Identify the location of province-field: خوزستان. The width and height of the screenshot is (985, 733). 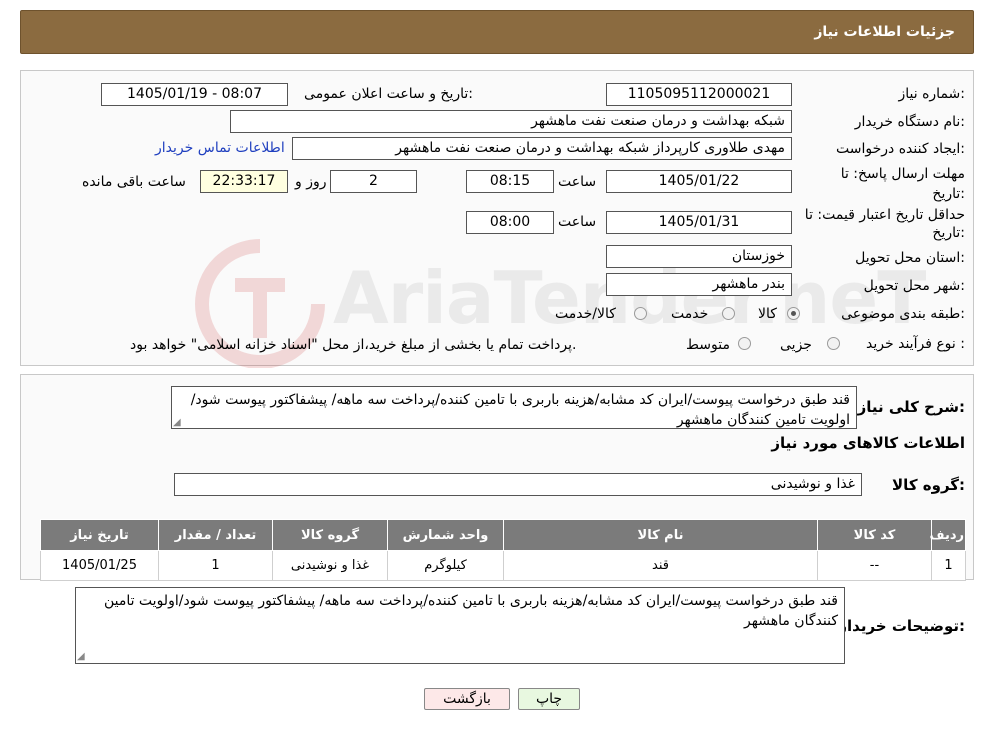
(699, 256).